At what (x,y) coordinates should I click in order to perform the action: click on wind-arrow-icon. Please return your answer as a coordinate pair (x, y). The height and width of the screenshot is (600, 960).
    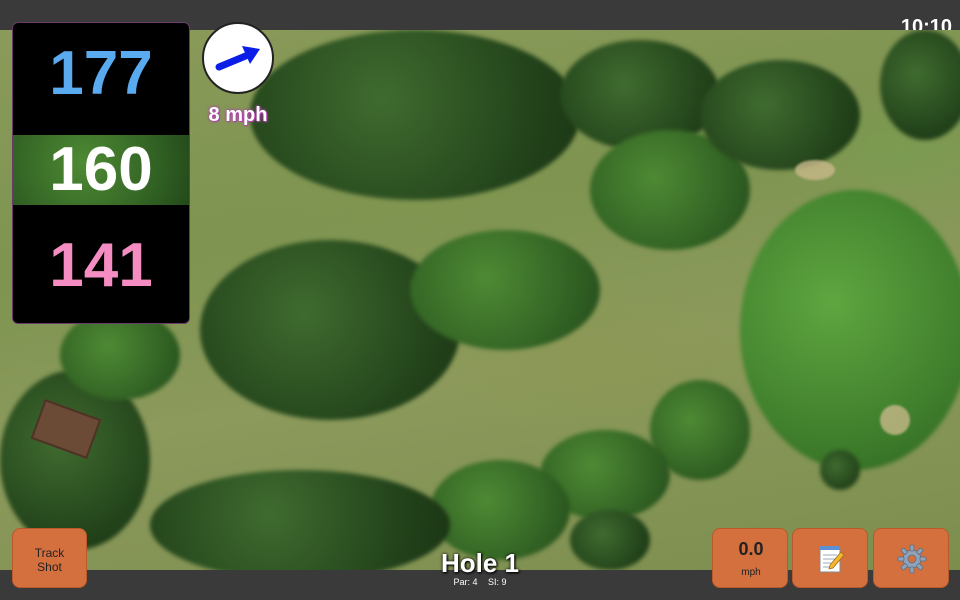
    Looking at the image, I should click on (237, 58).